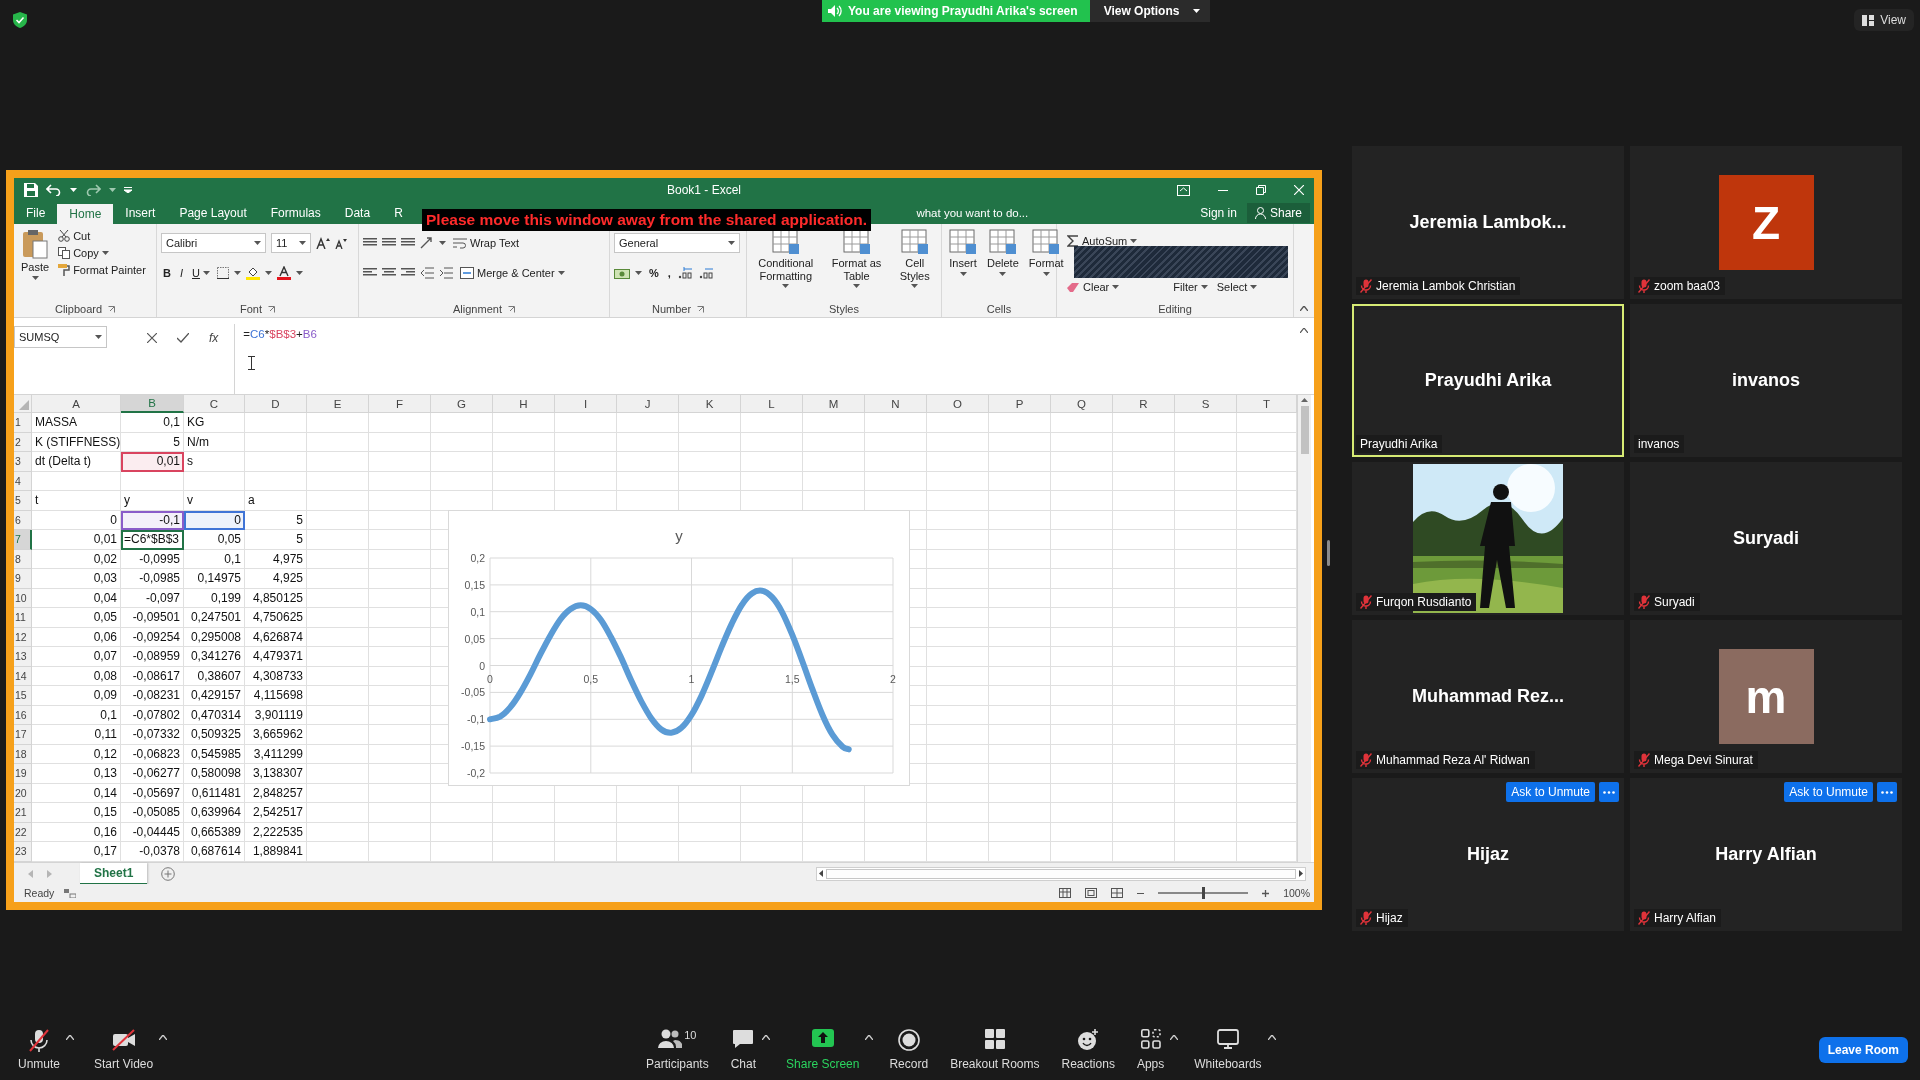 The height and width of the screenshot is (1080, 1920). What do you see at coordinates (23, 676) in the screenshot?
I see `row-header: 14` at bounding box center [23, 676].